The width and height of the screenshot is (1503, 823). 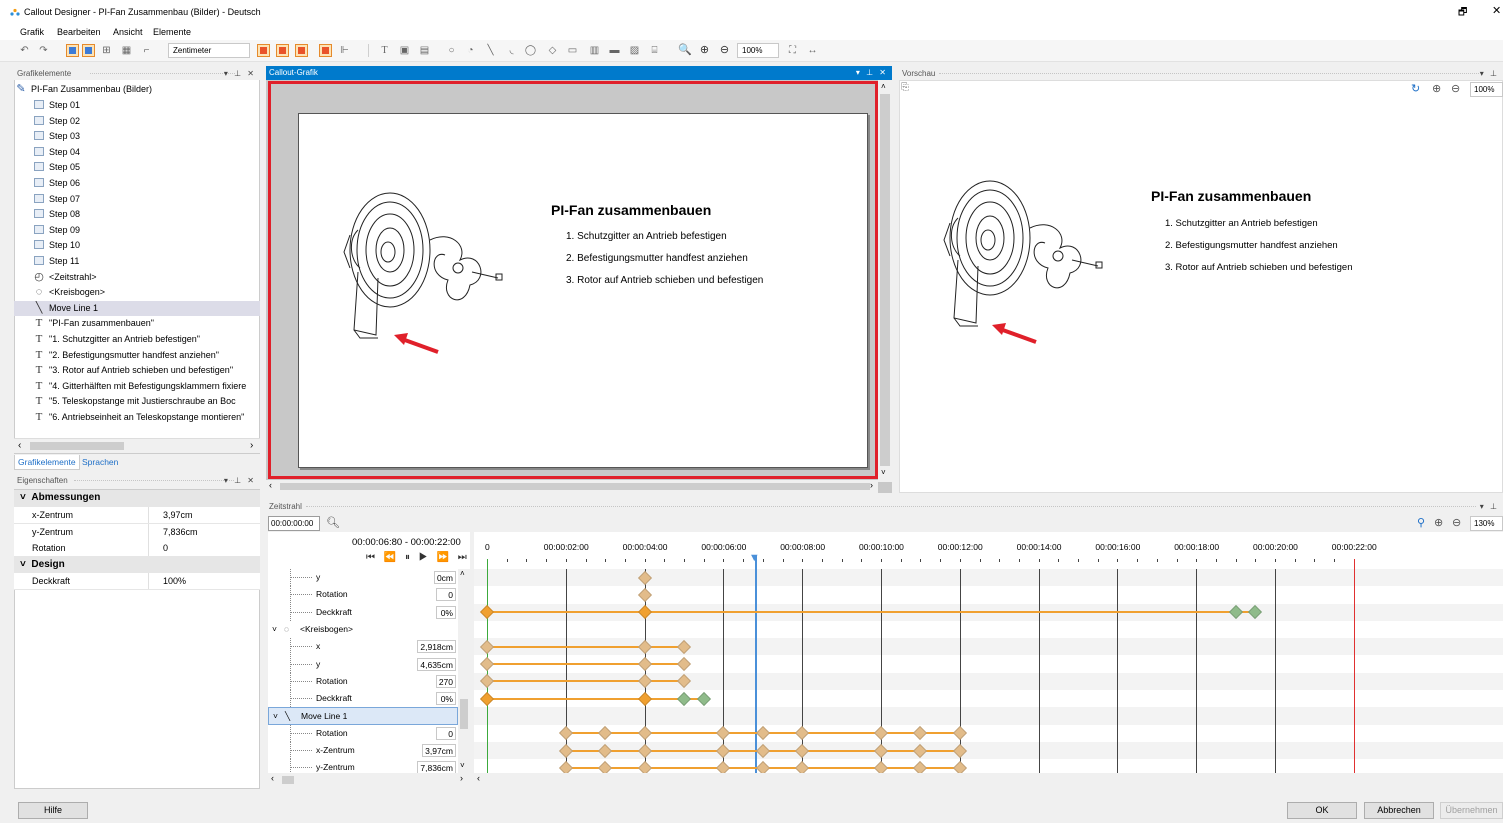 What do you see at coordinates (418, 557) in the screenshot?
I see `playback-controls: ⏮ ⏪ ⏸ ▶ ⏩ ⏭` at bounding box center [418, 557].